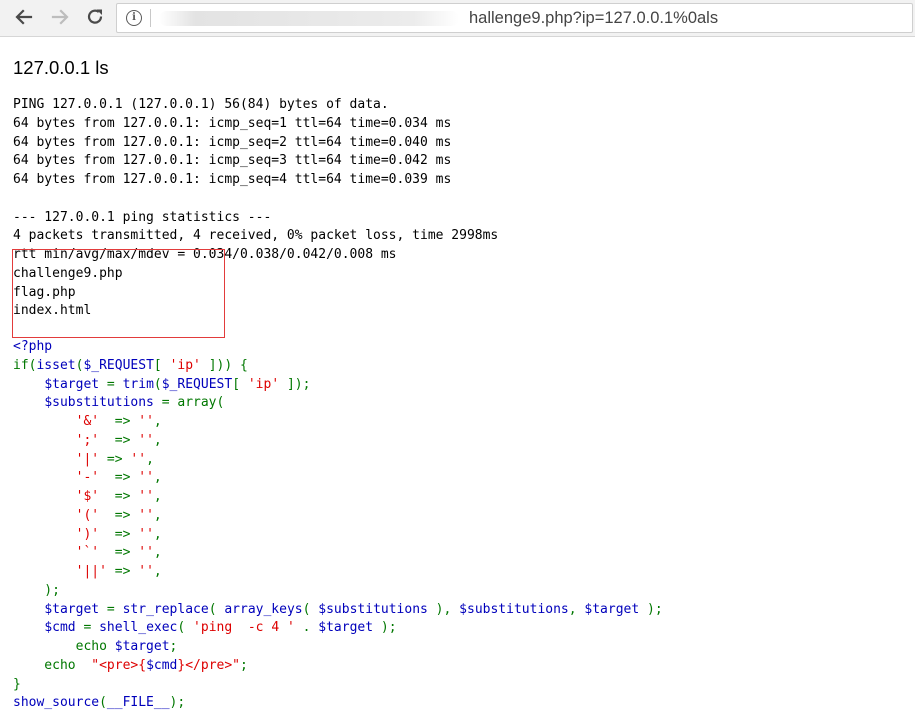 The width and height of the screenshot is (915, 718). Describe the element at coordinates (338, 685) in the screenshot. I see `source-line: }` at that location.